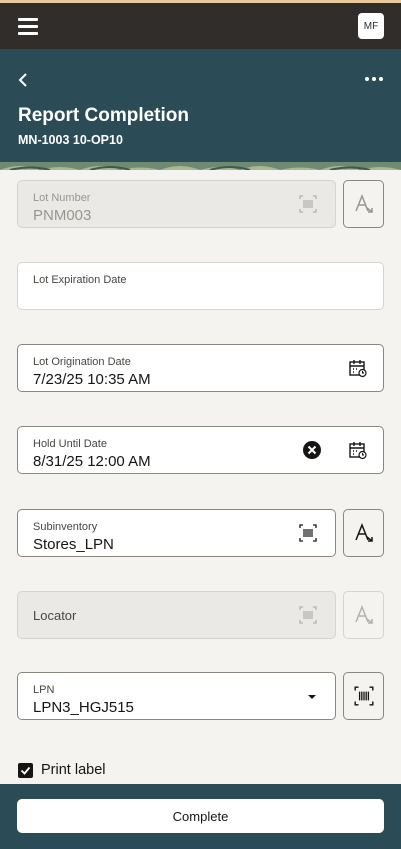 Image resolution: width=401 pixels, height=849 pixels. Describe the element at coordinates (70, 140) in the screenshot. I see `page-subtitle: MN-1003 10-OP10` at that location.